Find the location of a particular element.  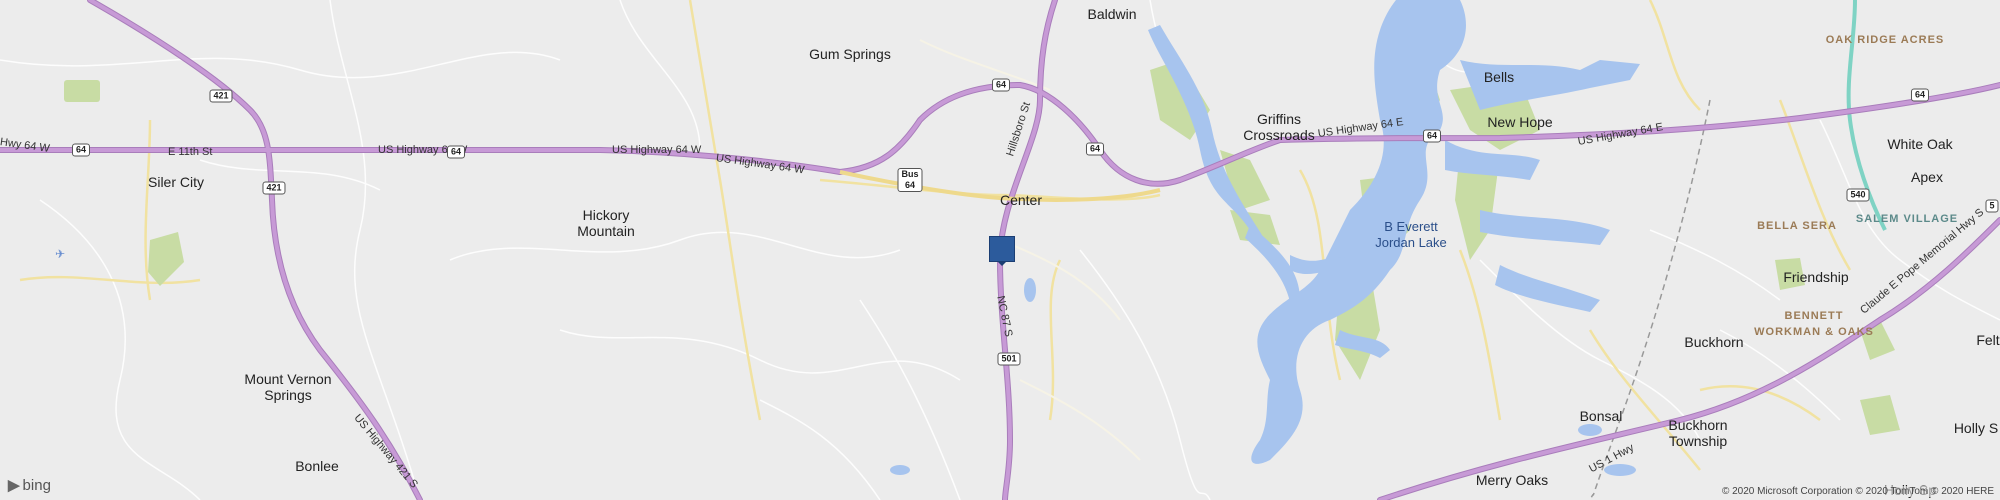

label-merry-oaks: Merry Oaks is located at coordinates (1512, 480).